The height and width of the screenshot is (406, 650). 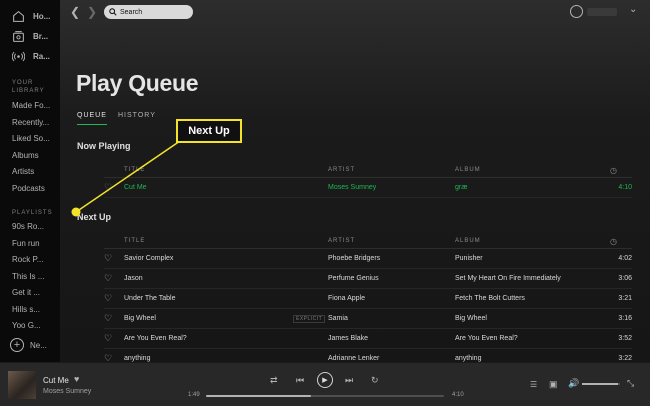 I want to click on playlist-item: Fun run, so click(x=25, y=244).